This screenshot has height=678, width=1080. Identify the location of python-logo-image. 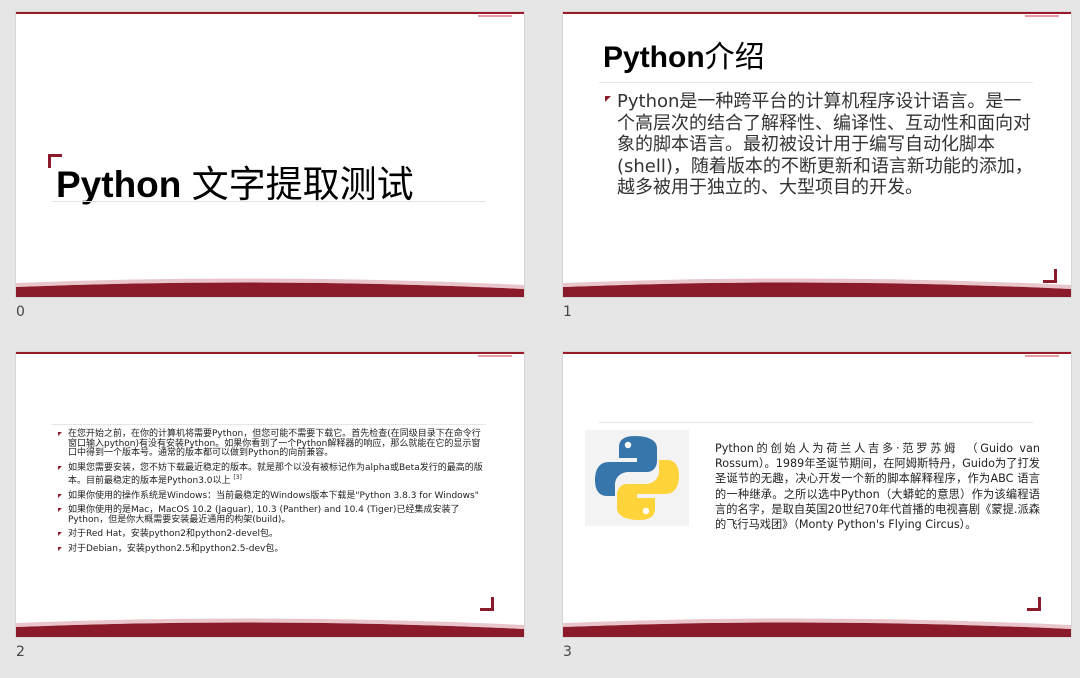
(637, 478).